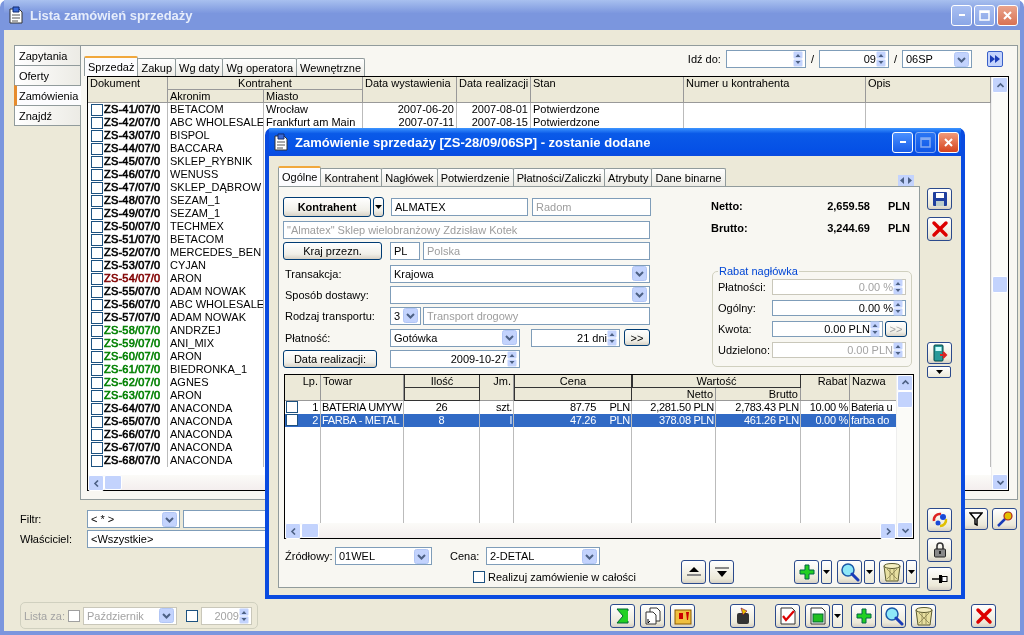  Describe the element at coordinates (853, 59) in the screenshot. I see `month-spinner: 09` at that location.